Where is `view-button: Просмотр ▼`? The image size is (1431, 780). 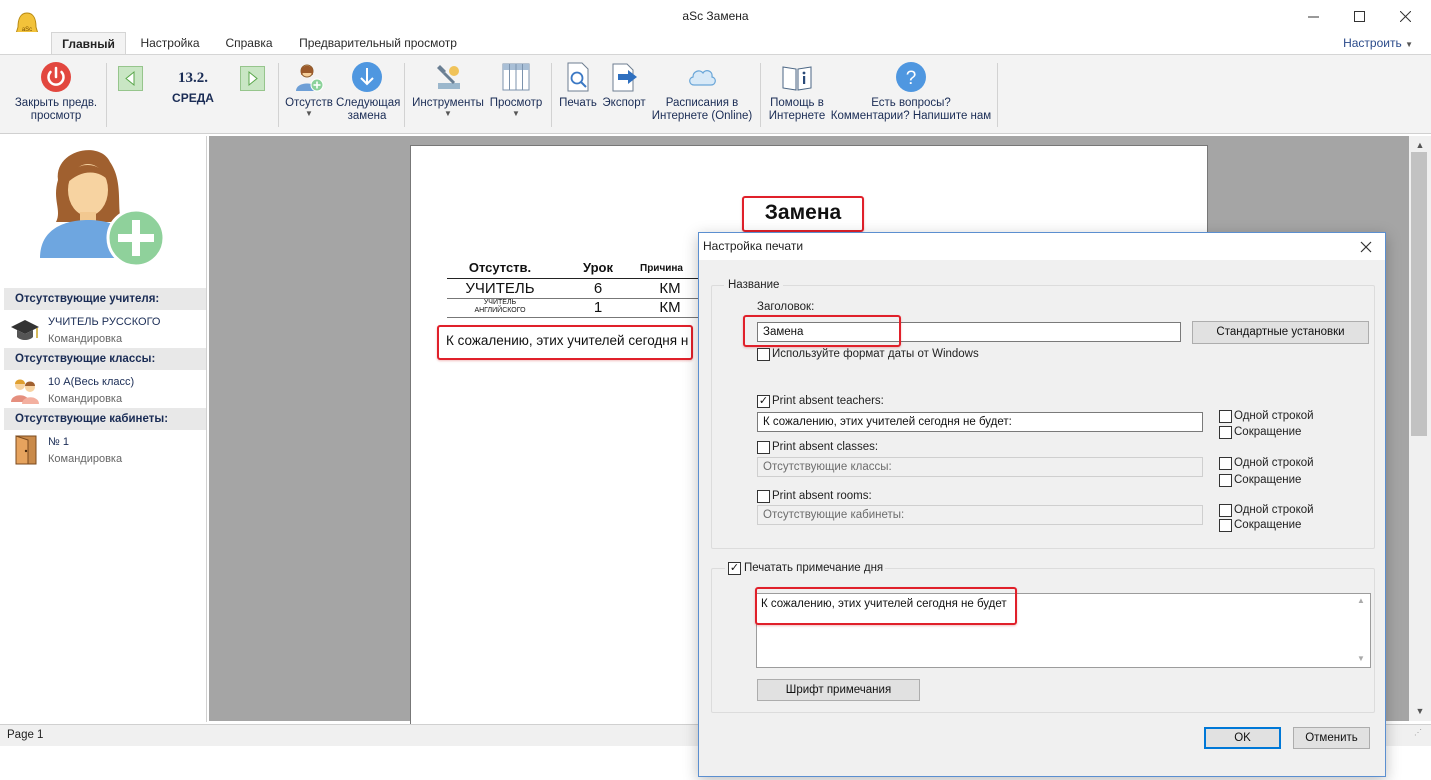
view-button: Просмотр ▼ is located at coordinates (516, 89).